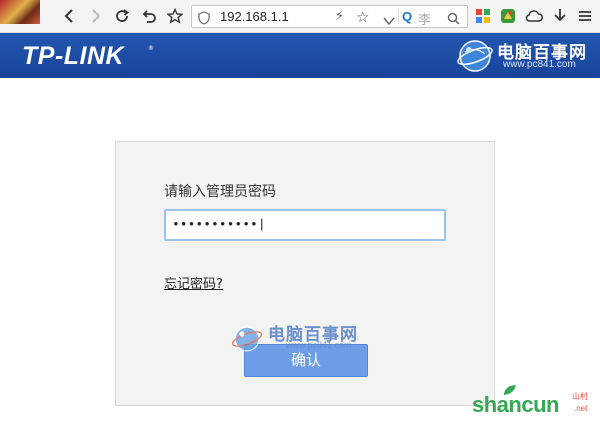  What do you see at coordinates (389, 20) in the screenshot?
I see `chevron-down-icon` at bounding box center [389, 20].